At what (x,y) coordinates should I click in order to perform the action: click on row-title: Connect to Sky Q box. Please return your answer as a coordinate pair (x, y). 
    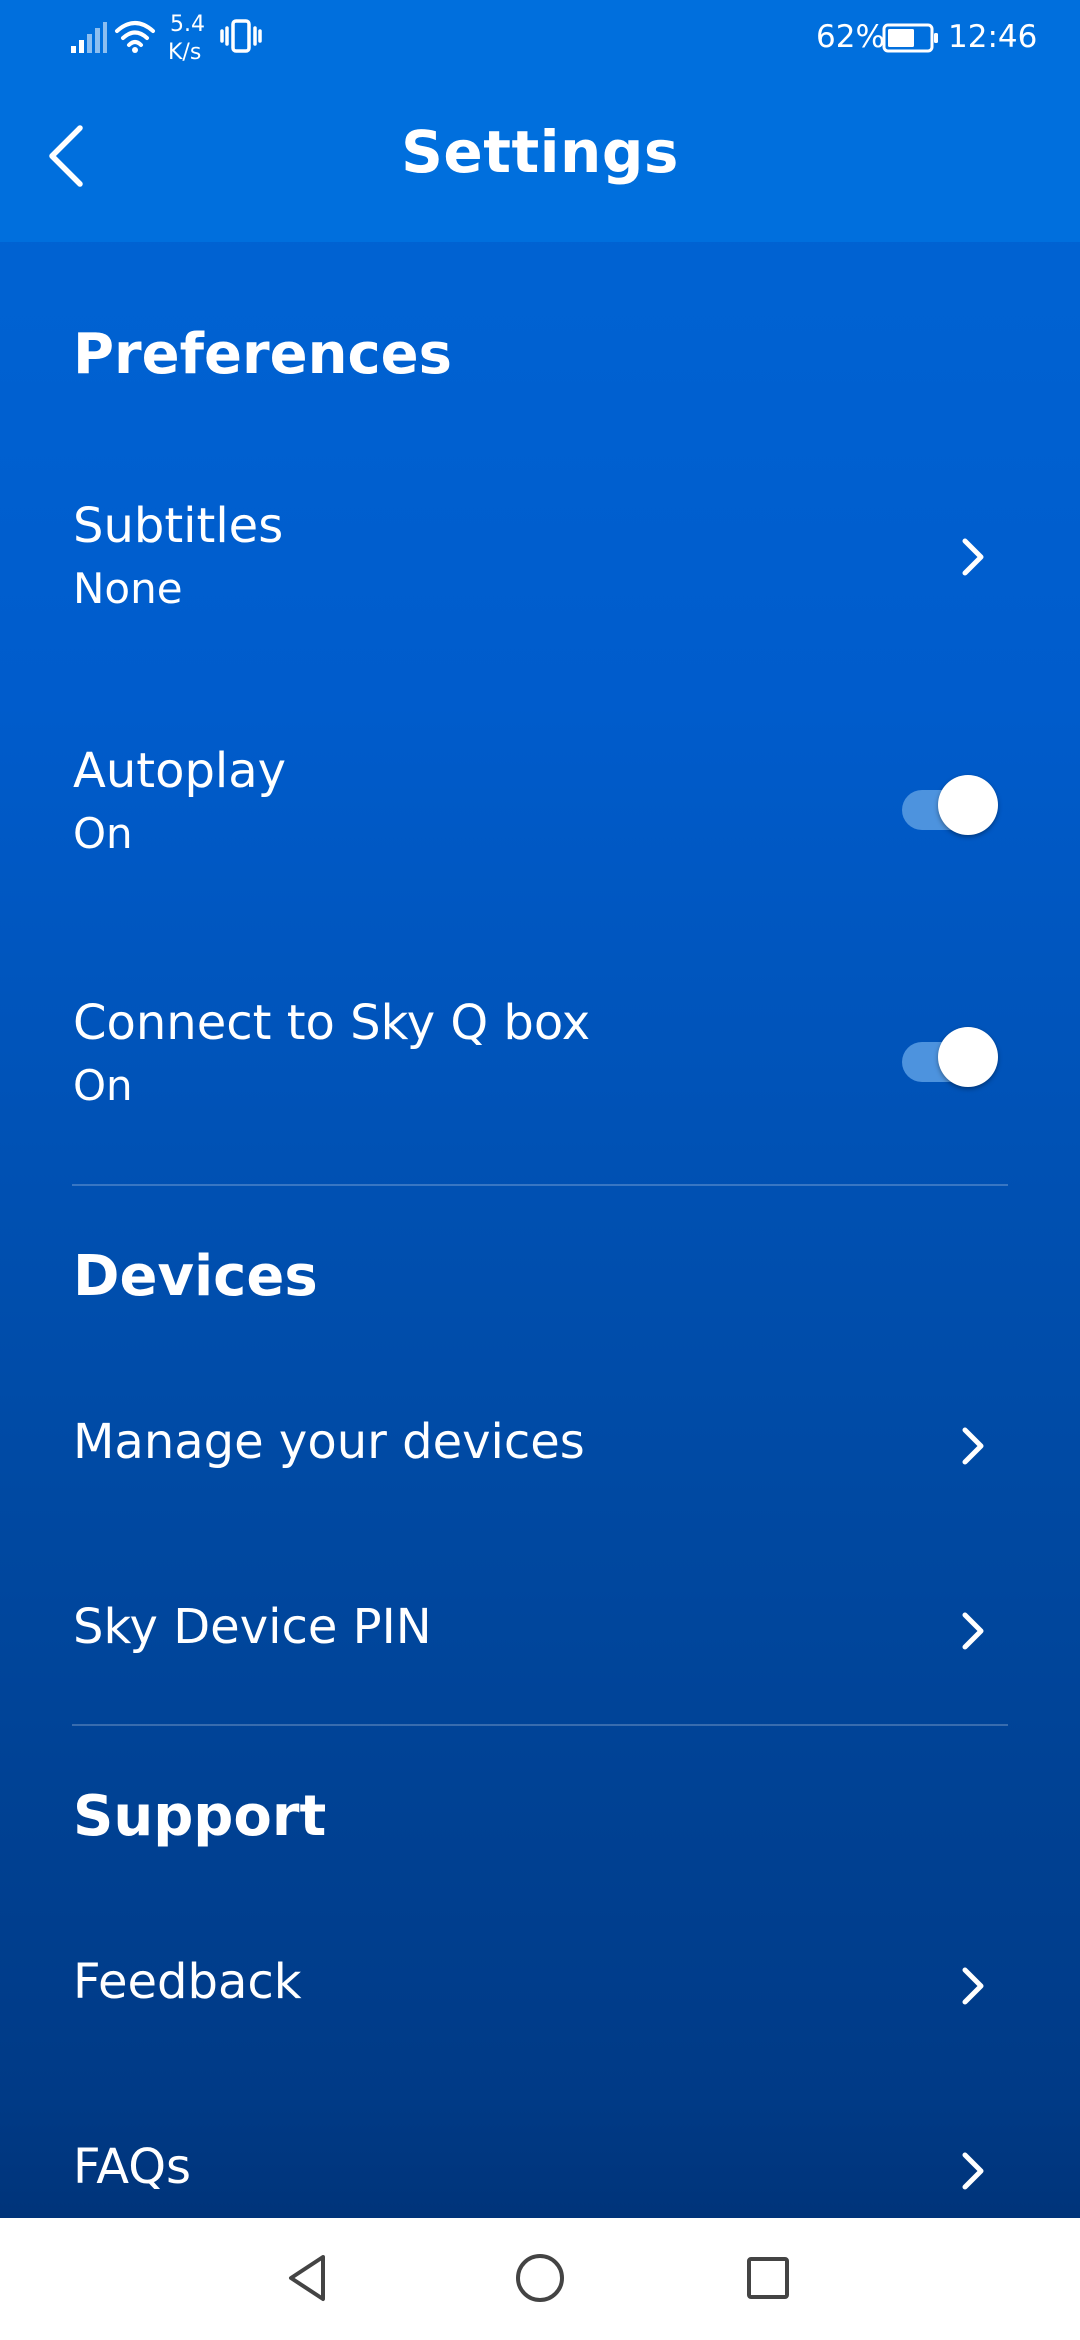
    Looking at the image, I should click on (332, 1023).